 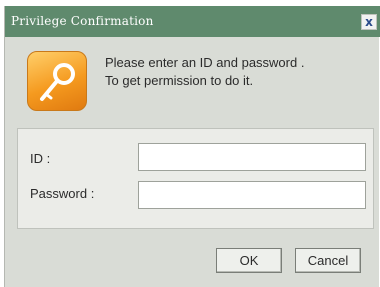 I want to click on password-label: Password :, so click(x=62, y=193).